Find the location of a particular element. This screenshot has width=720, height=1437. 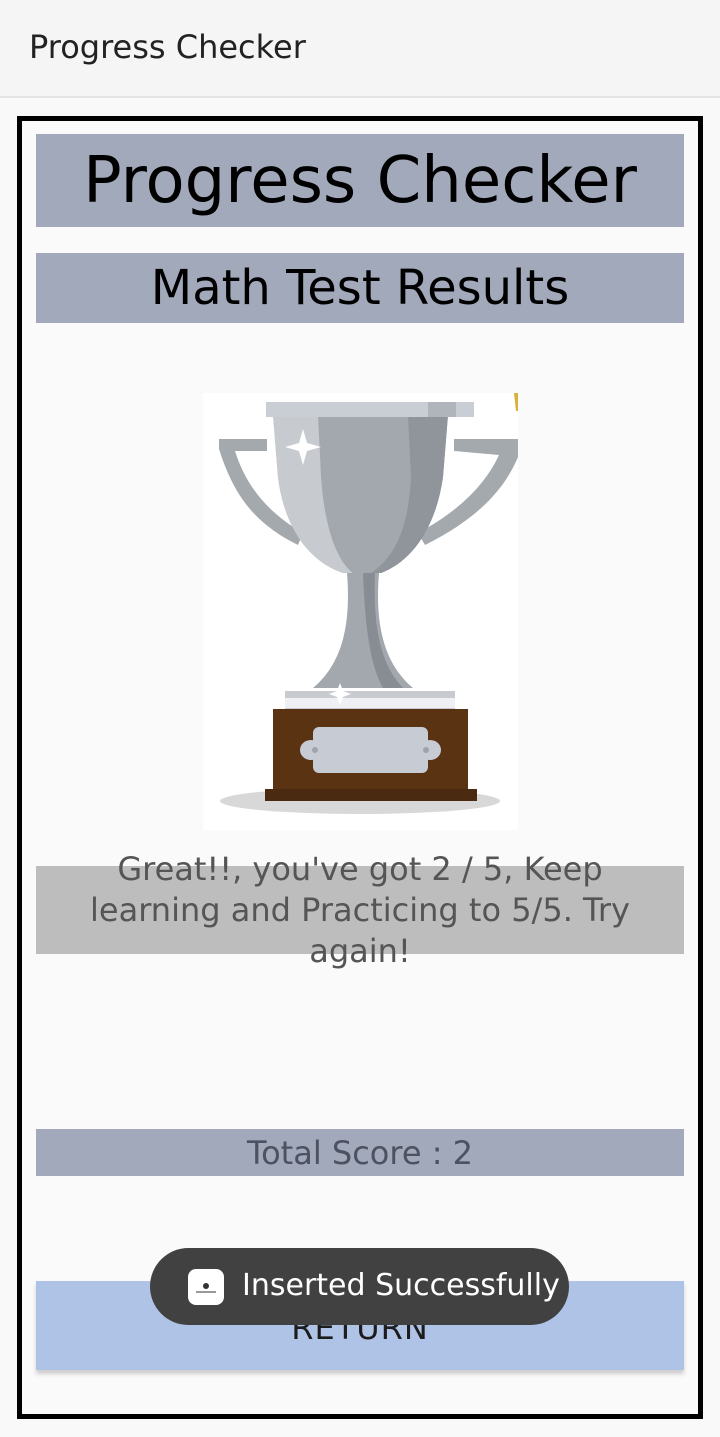

total-score-banner: Total Score : 2 is located at coordinates (360, 1152).